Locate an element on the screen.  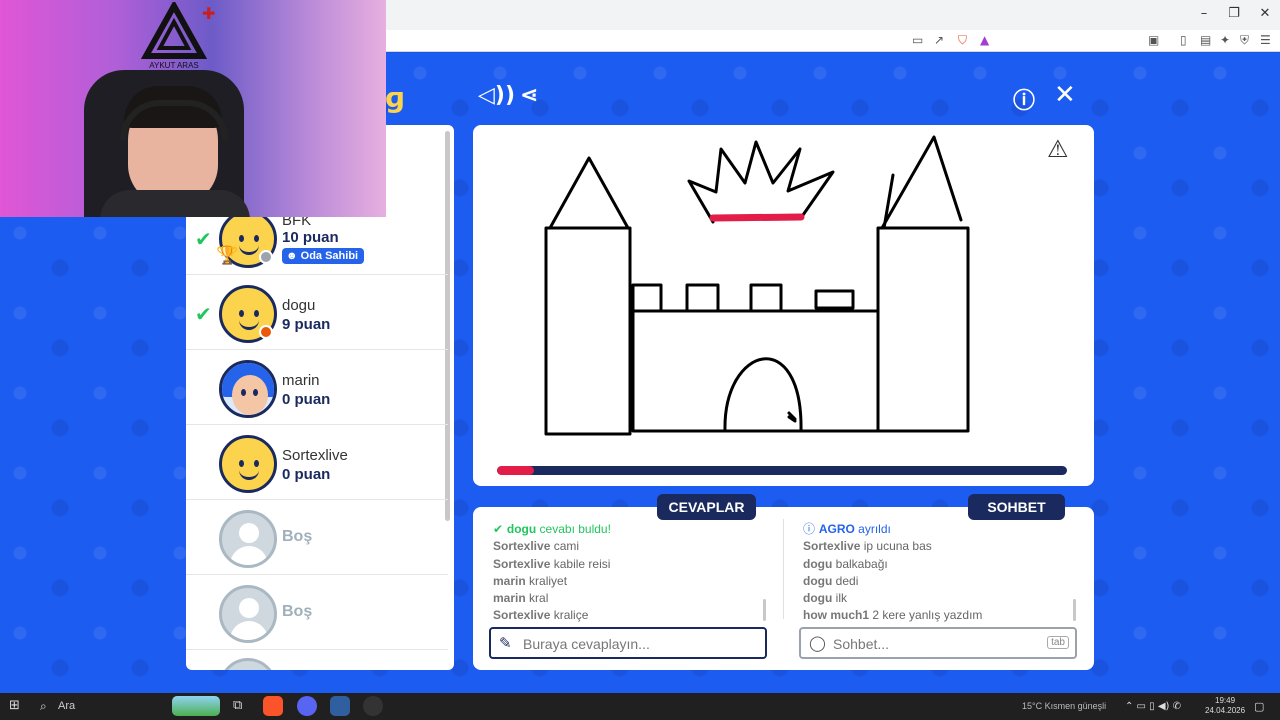
share-icon: ⋖ is located at coordinates (529, 95).